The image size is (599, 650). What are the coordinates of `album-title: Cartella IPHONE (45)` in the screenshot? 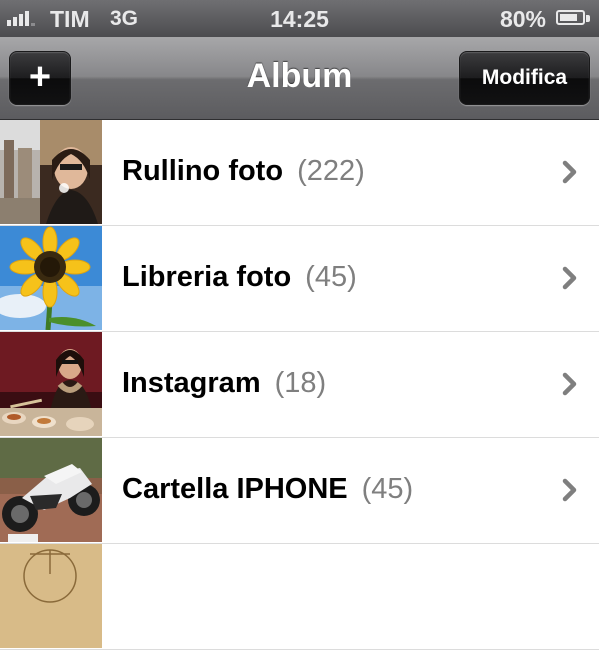 It's located at (267, 489).